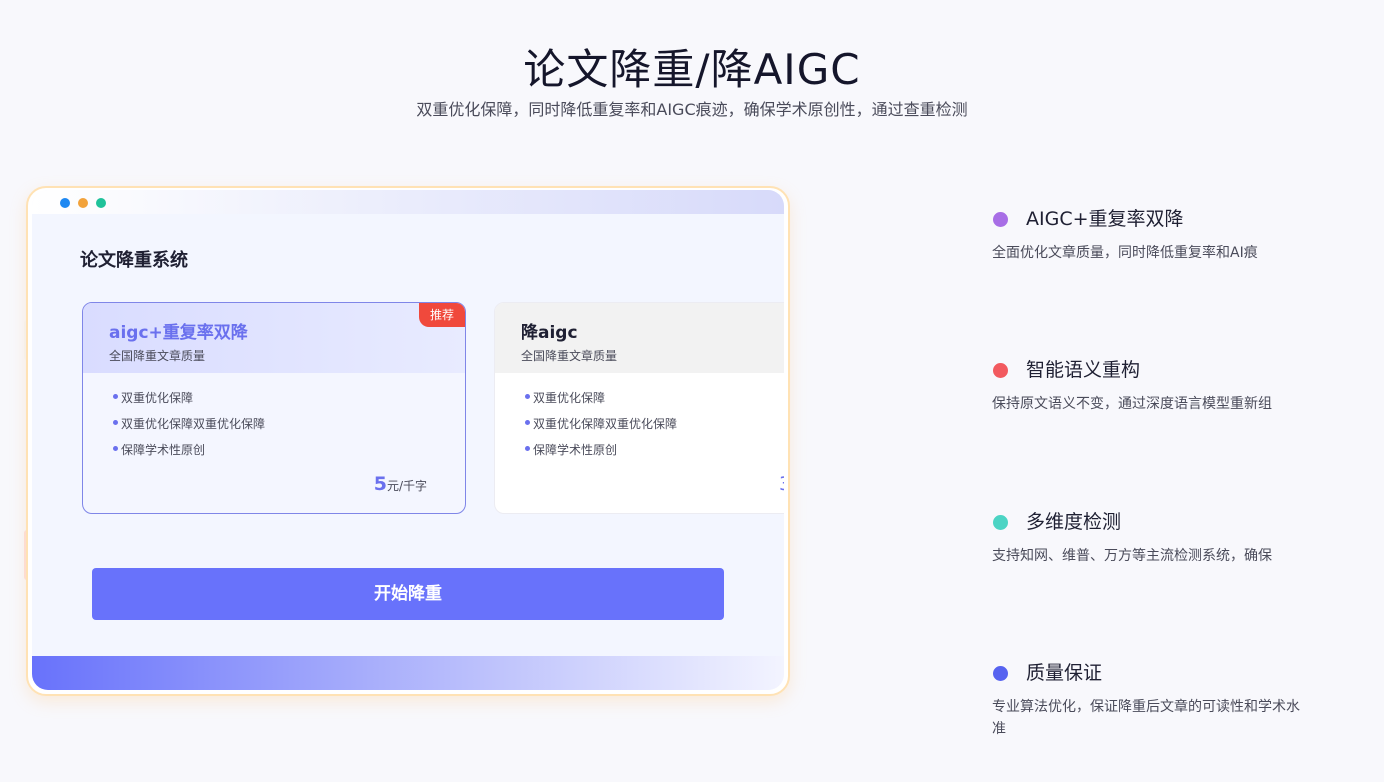  Describe the element at coordinates (178, 333) in the screenshot. I see `plan-name: aigc+重复率双降` at that location.